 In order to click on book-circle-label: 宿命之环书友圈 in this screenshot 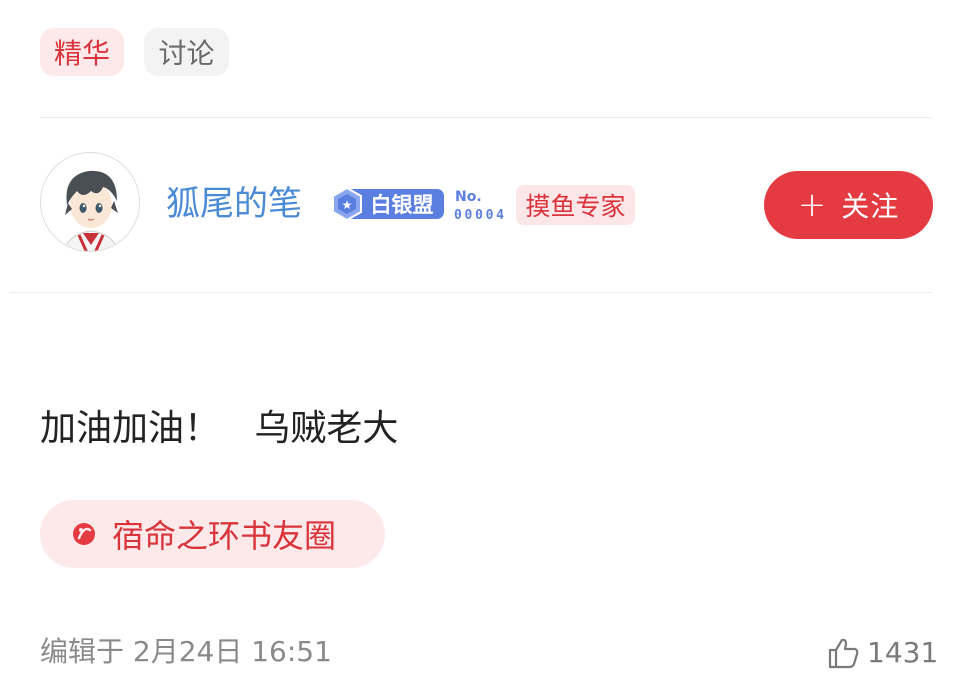, I will do `click(224, 536)`.